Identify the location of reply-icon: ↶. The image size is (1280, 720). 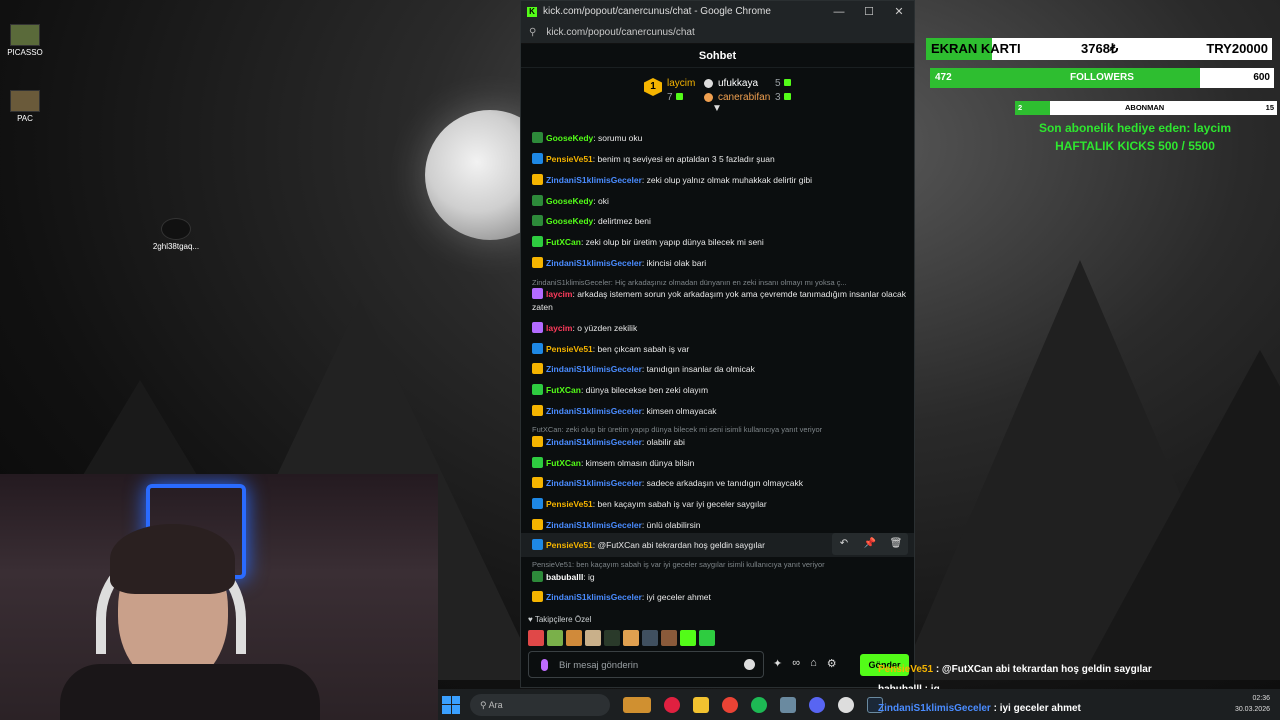
(844, 544).